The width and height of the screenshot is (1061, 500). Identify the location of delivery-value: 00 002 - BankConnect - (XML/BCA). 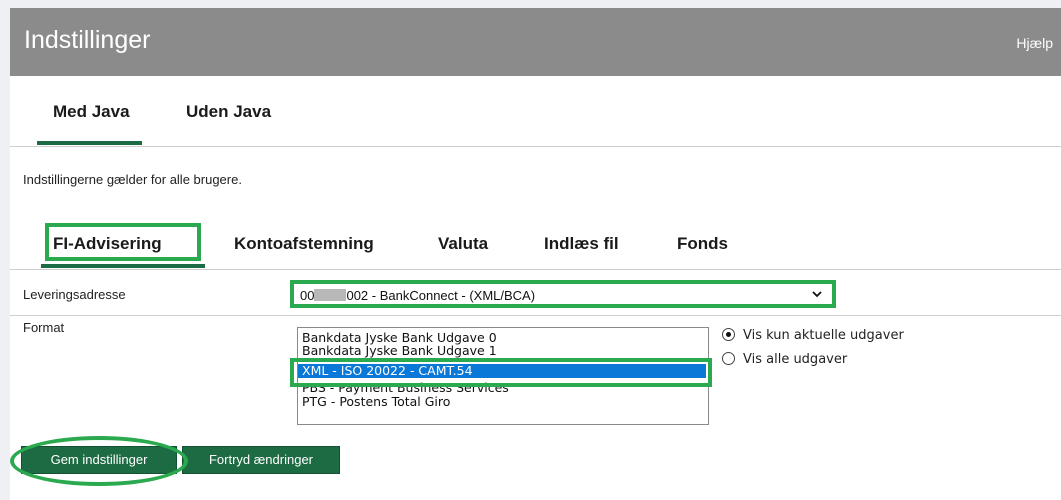
(418, 295).